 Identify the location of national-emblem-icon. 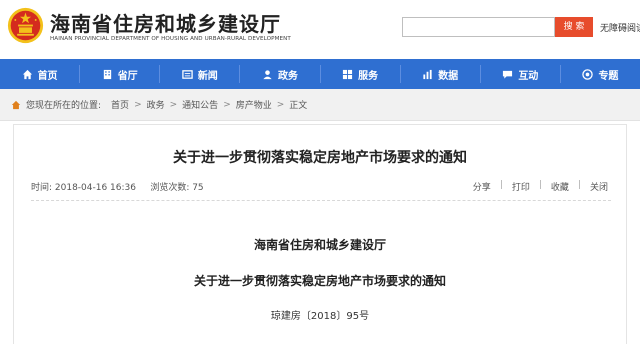
(25, 25).